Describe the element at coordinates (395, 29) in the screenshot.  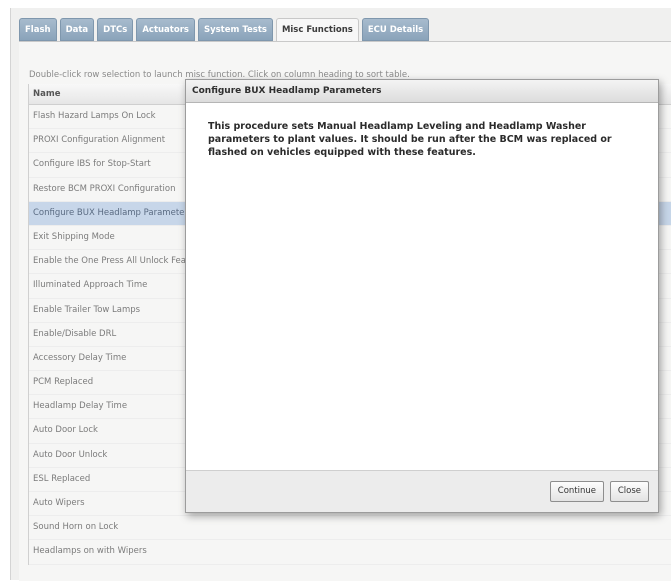
I see `tab-ecu-details: ECU Details` at that location.